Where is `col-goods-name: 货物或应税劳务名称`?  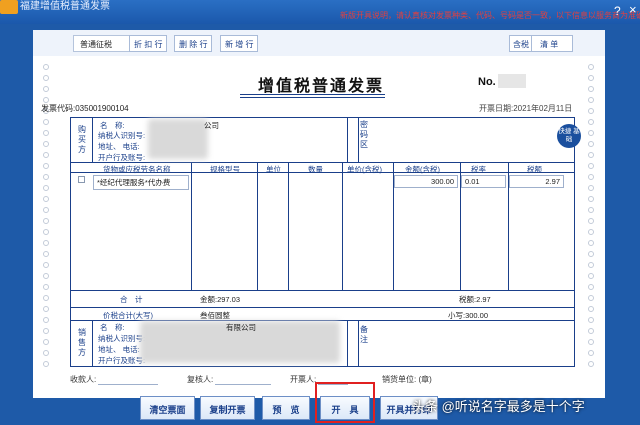
col-goods-name: 货物或应税劳务名称 is located at coordinates (137, 169).